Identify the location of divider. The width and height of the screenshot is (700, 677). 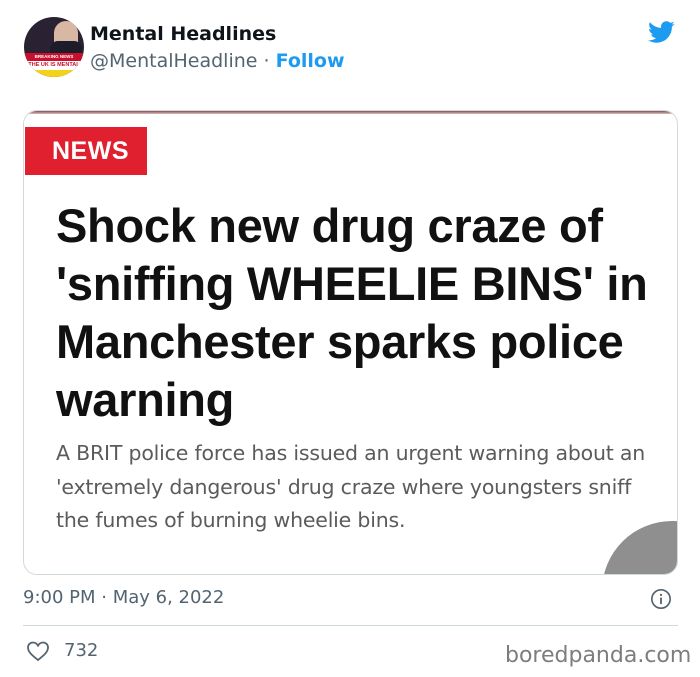
(350, 625).